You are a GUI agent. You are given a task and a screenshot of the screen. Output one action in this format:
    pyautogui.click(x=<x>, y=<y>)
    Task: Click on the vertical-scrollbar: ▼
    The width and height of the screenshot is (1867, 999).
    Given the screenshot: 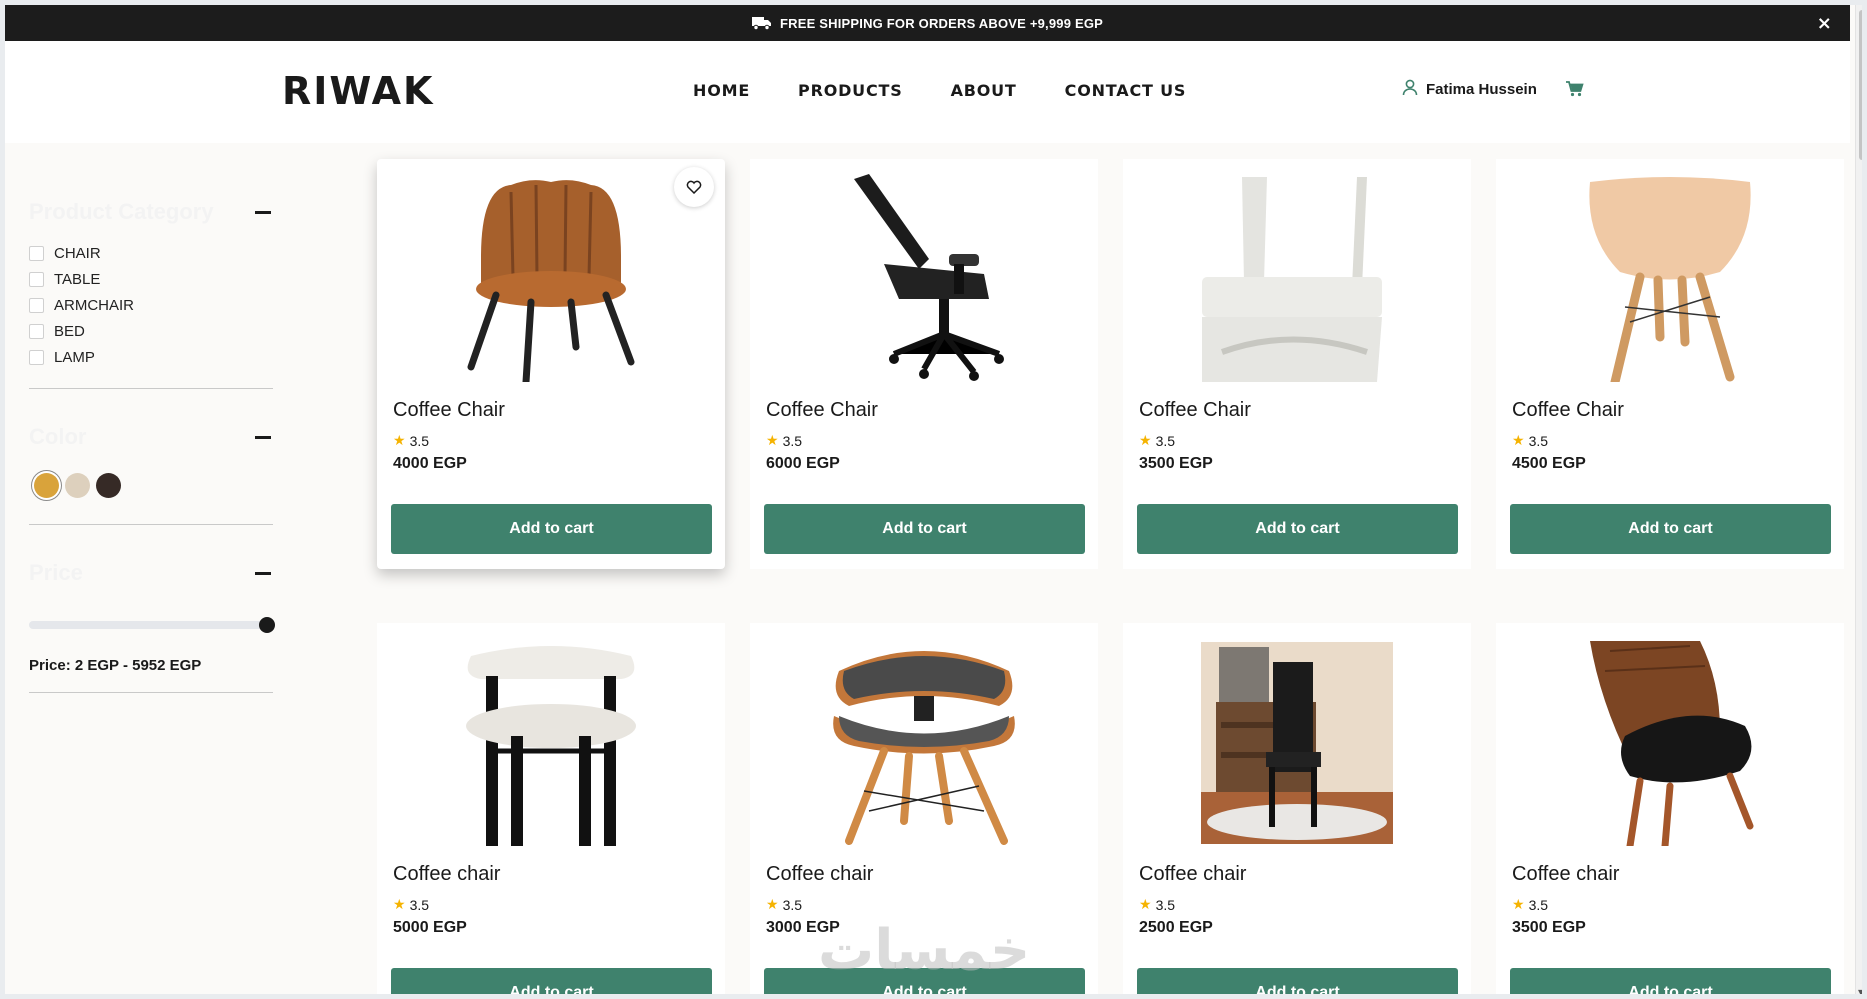 What is the action you would take?
    pyautogui.click(x=1861, y=499)
    